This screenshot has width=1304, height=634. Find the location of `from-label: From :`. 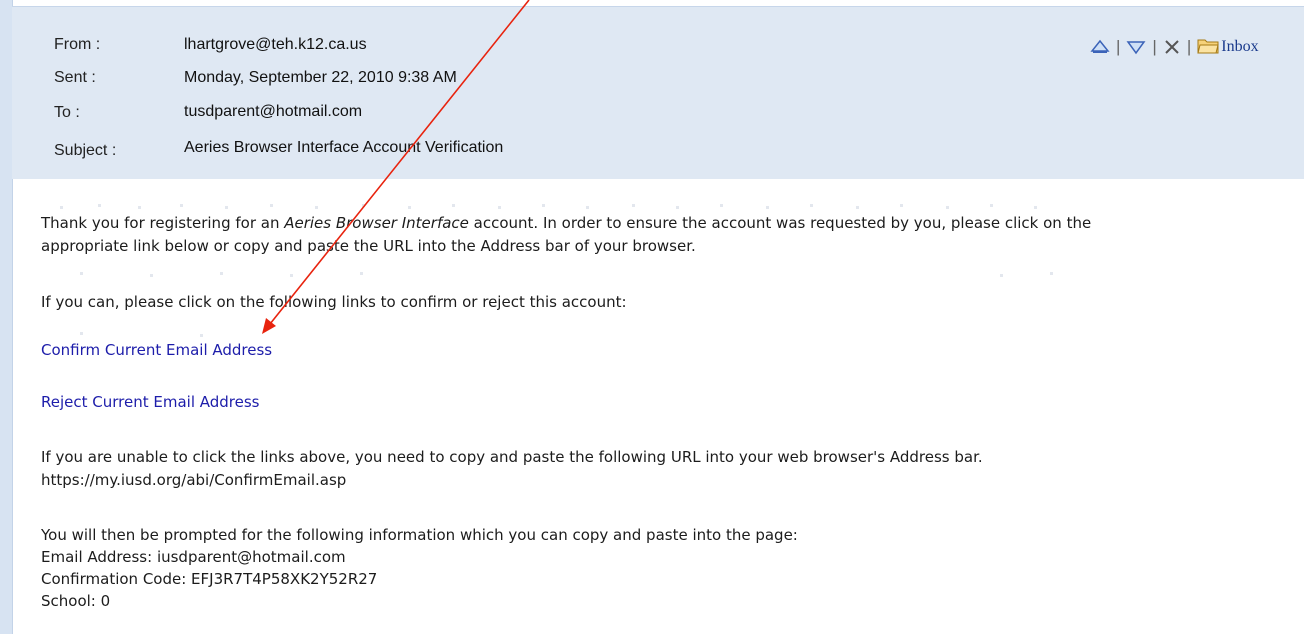

from-label: From : is located at coordinates (77, 44).